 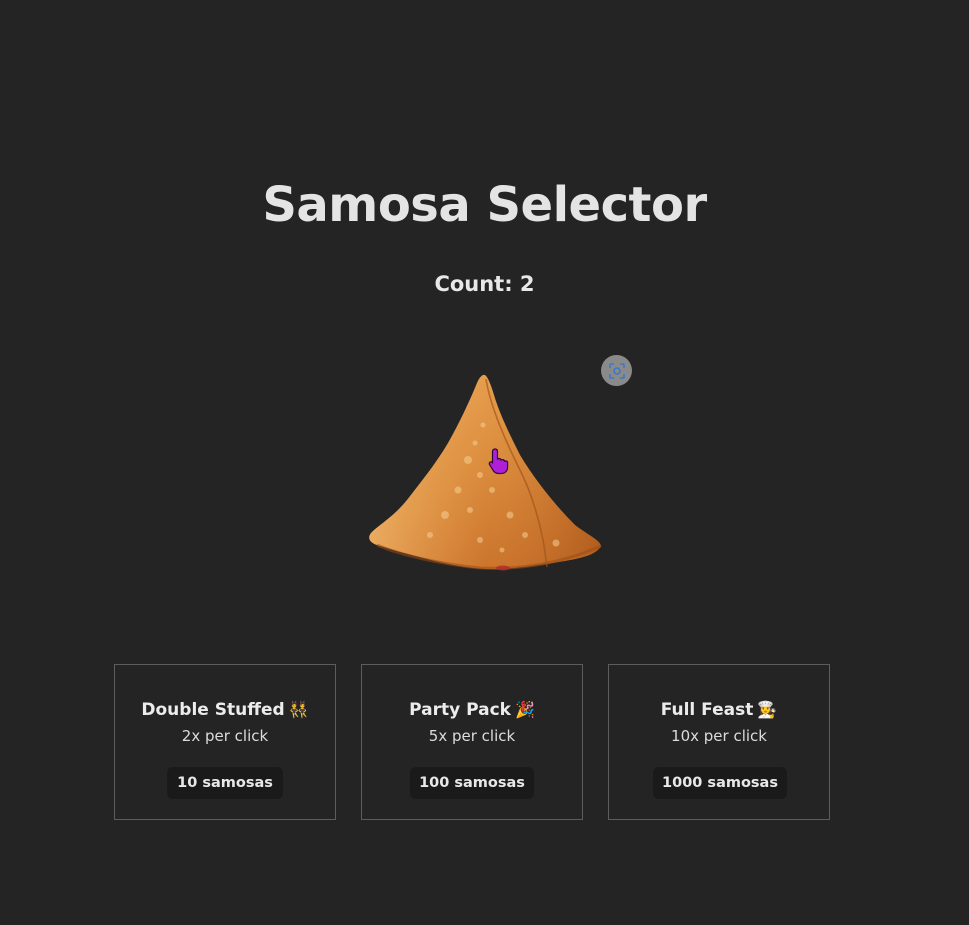 What do you see at coordinates (460, 710) in the screenshot?
I see `upgrade-name: Party Pack` at bounding box center [460, 710].